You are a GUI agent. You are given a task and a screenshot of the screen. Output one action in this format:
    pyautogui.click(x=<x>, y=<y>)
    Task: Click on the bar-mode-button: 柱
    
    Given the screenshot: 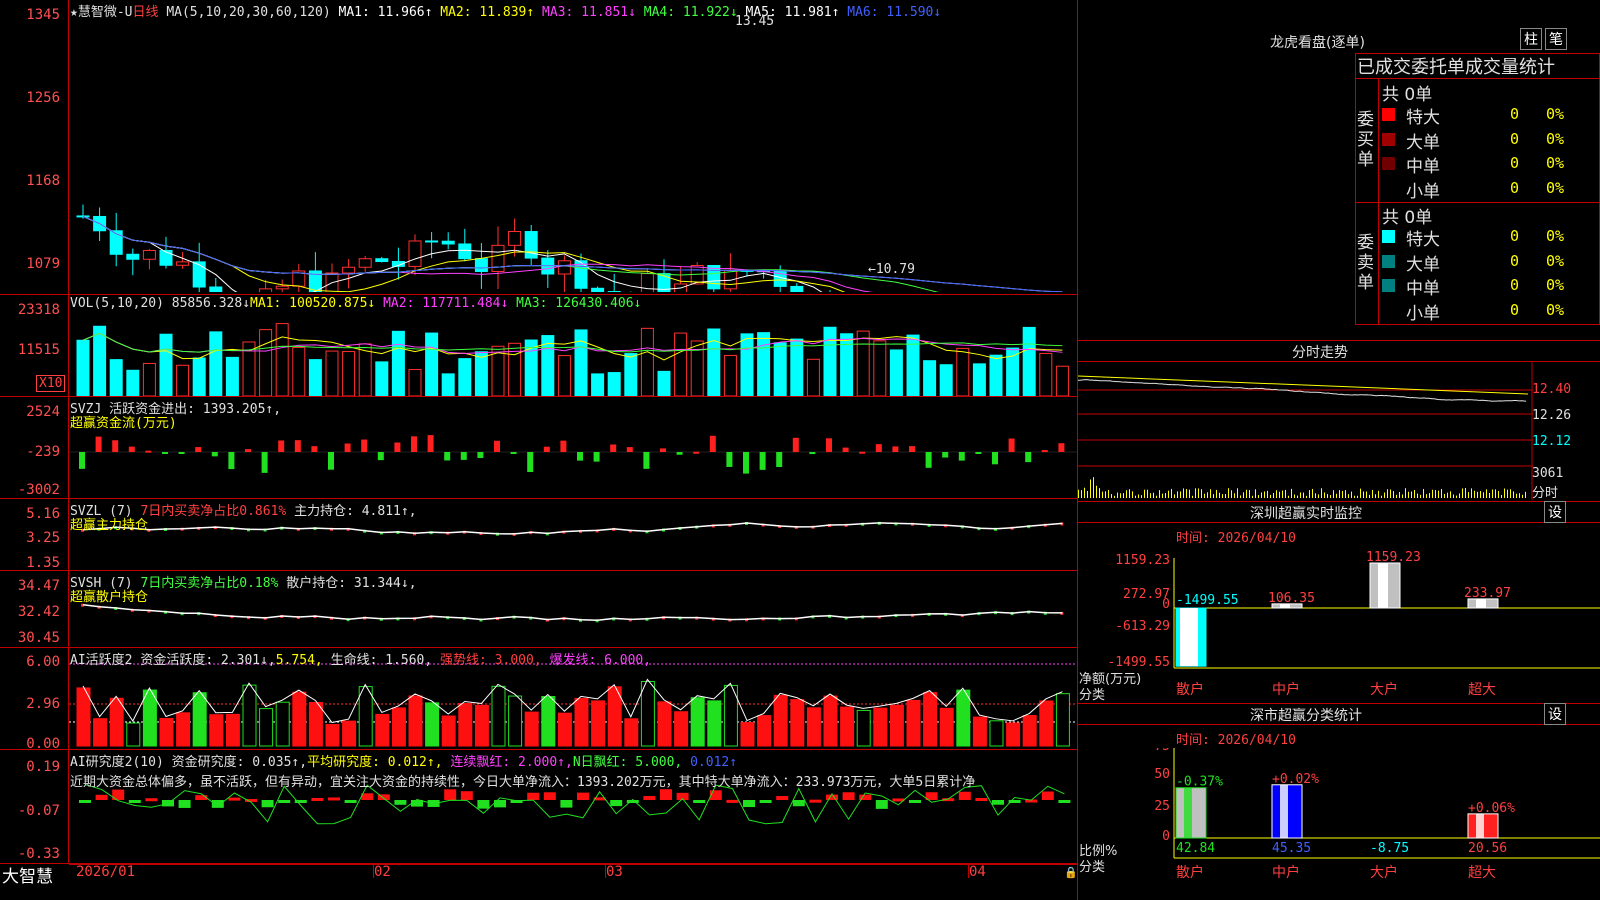 What is the action you would take?
    pyautogui.click(x=1531, y=39)
    